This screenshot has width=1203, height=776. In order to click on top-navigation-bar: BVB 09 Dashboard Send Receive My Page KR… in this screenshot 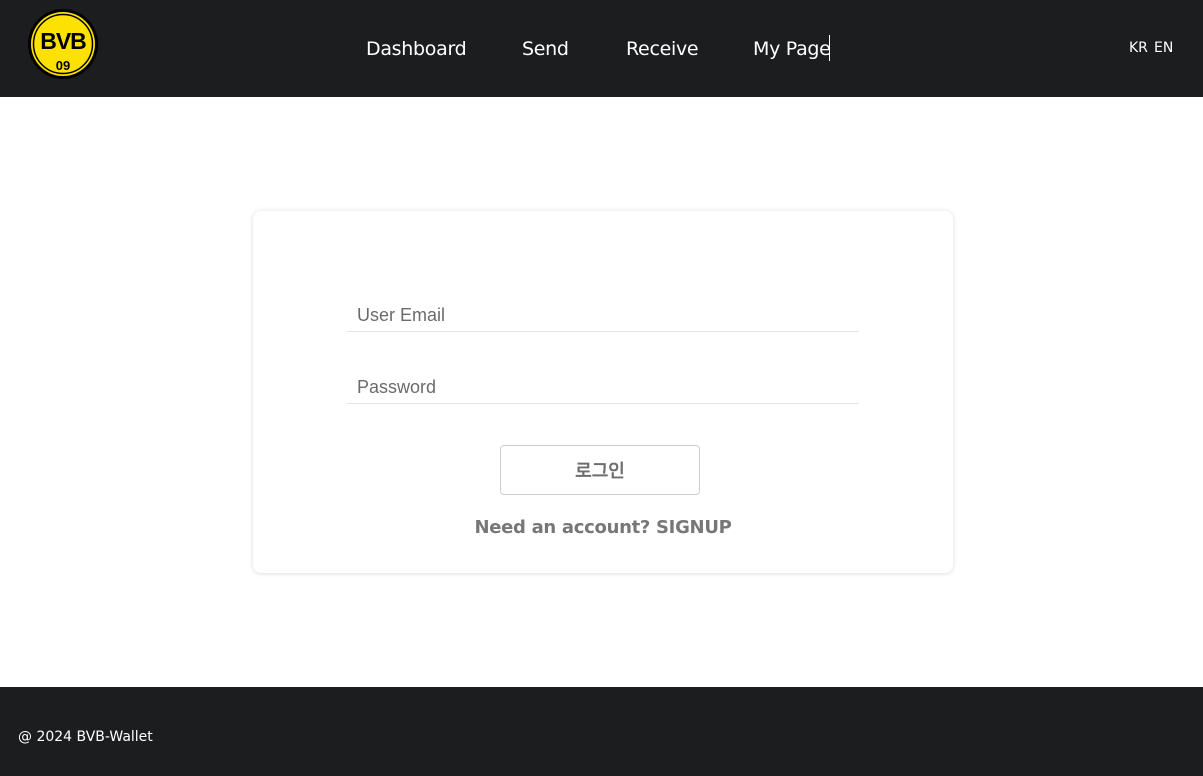, I will do `click(601, 48)`.